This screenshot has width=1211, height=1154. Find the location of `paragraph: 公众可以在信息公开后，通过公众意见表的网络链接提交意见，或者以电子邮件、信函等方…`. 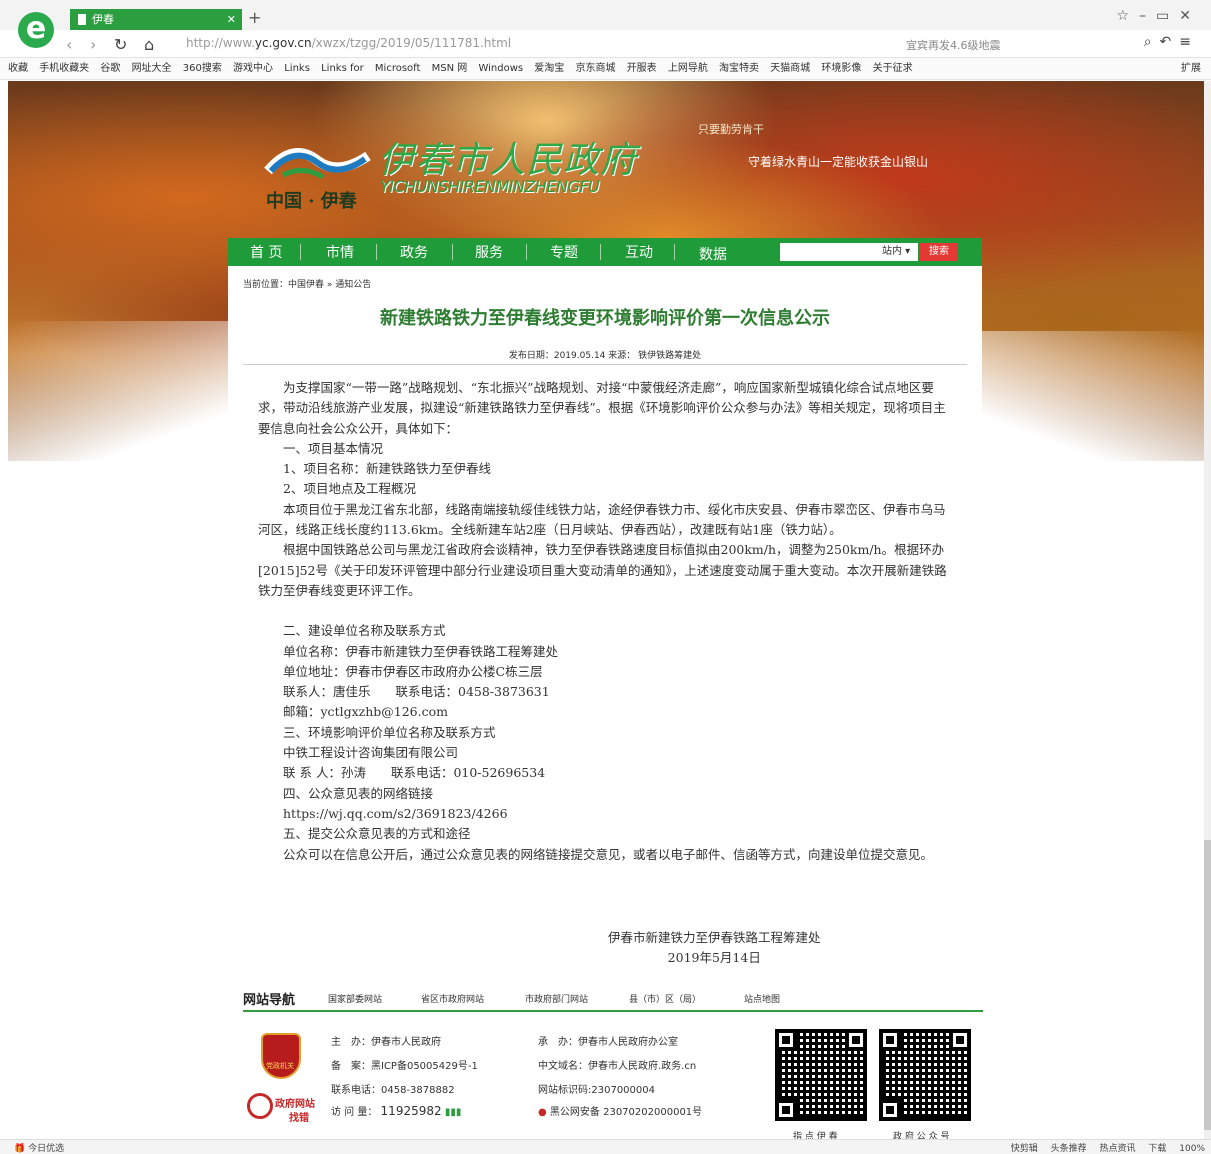

paragraph: 公众可以在信息公开后，通过公众意见表的网络链接提交意见，或者以电子邮件、信函等方… is located at coordinates (608, 854).